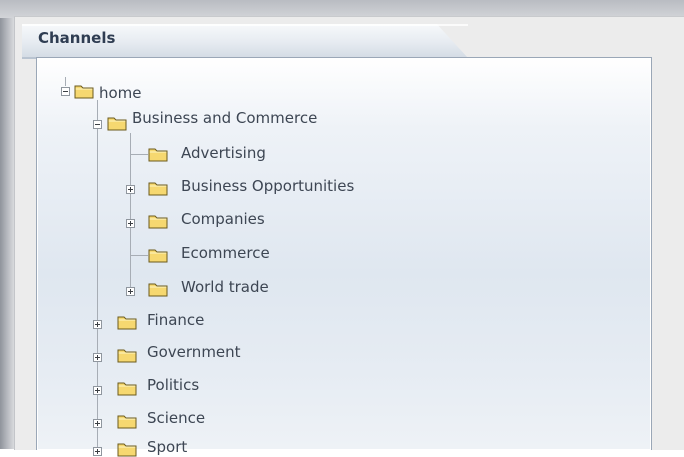  What do you see at coordinates (139, 255) in the screenshot?
I see `tree-line-ecommerce` at bounding box center [139, 255].